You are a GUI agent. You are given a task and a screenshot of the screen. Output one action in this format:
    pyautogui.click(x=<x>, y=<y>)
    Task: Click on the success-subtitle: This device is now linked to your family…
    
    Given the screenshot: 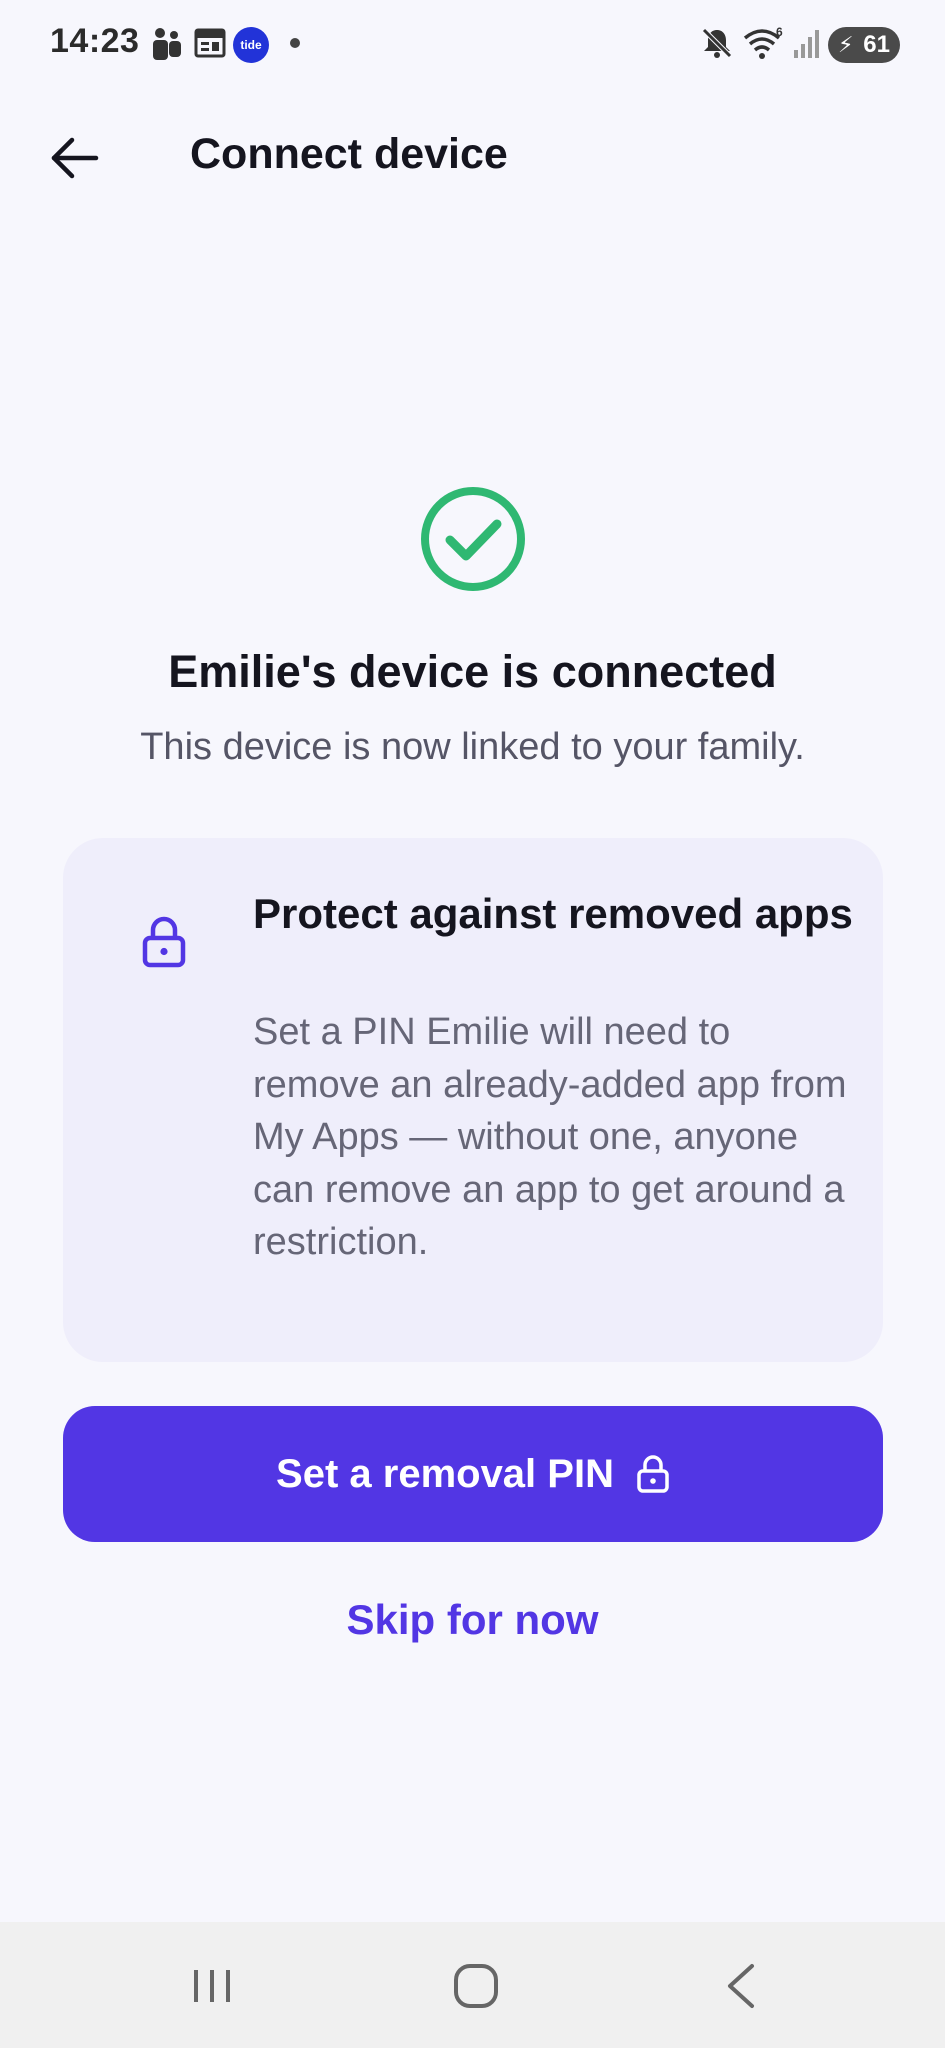 What is the action you would take?
    pyautogui.click(x=472, y=747)
    